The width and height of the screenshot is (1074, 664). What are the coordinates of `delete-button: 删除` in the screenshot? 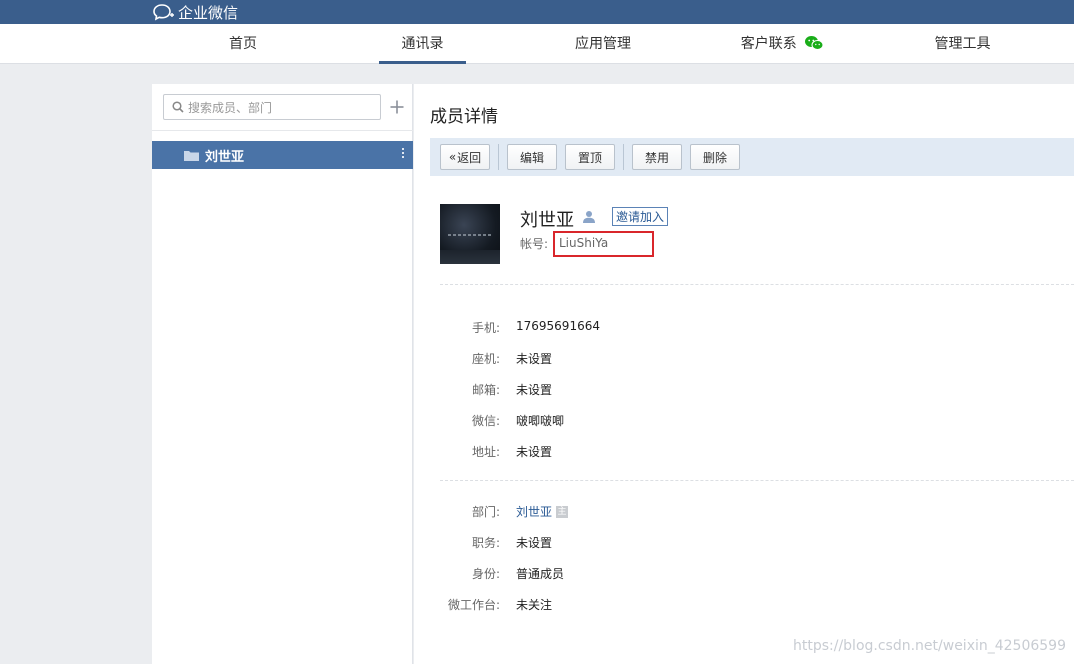 It's located at (715, 157).